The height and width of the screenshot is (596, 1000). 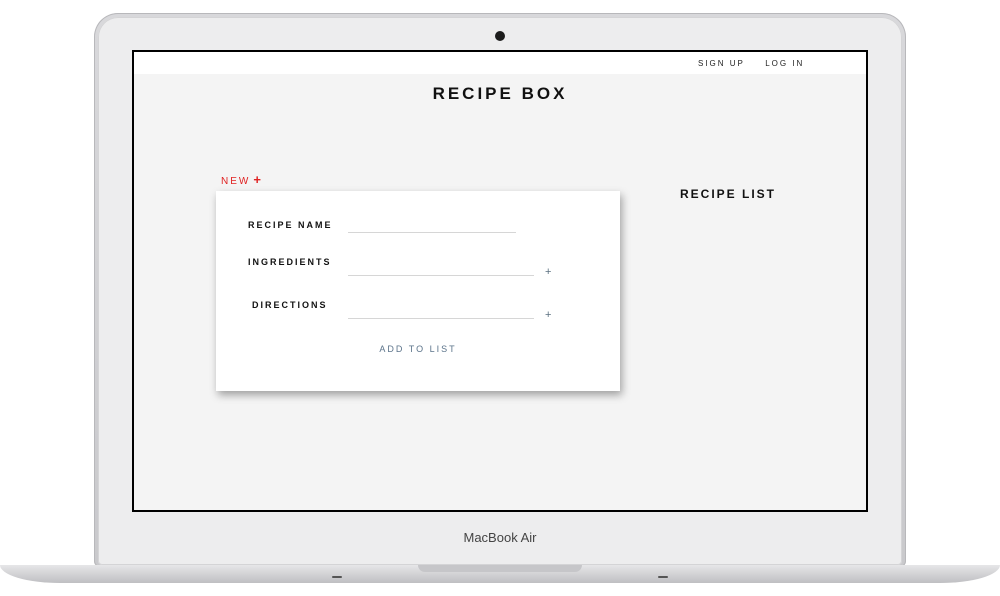 What do you see at coordinates (236, 181) in the screenshot?
I see `new-label: NEW` at bounding box center [236, 181].